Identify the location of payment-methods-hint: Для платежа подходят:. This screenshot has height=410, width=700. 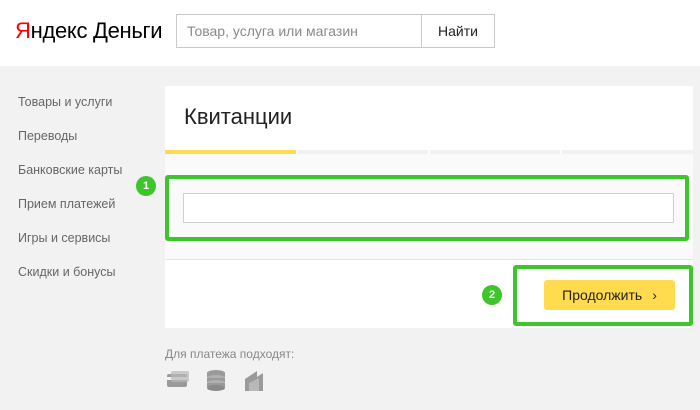
(230, 354).